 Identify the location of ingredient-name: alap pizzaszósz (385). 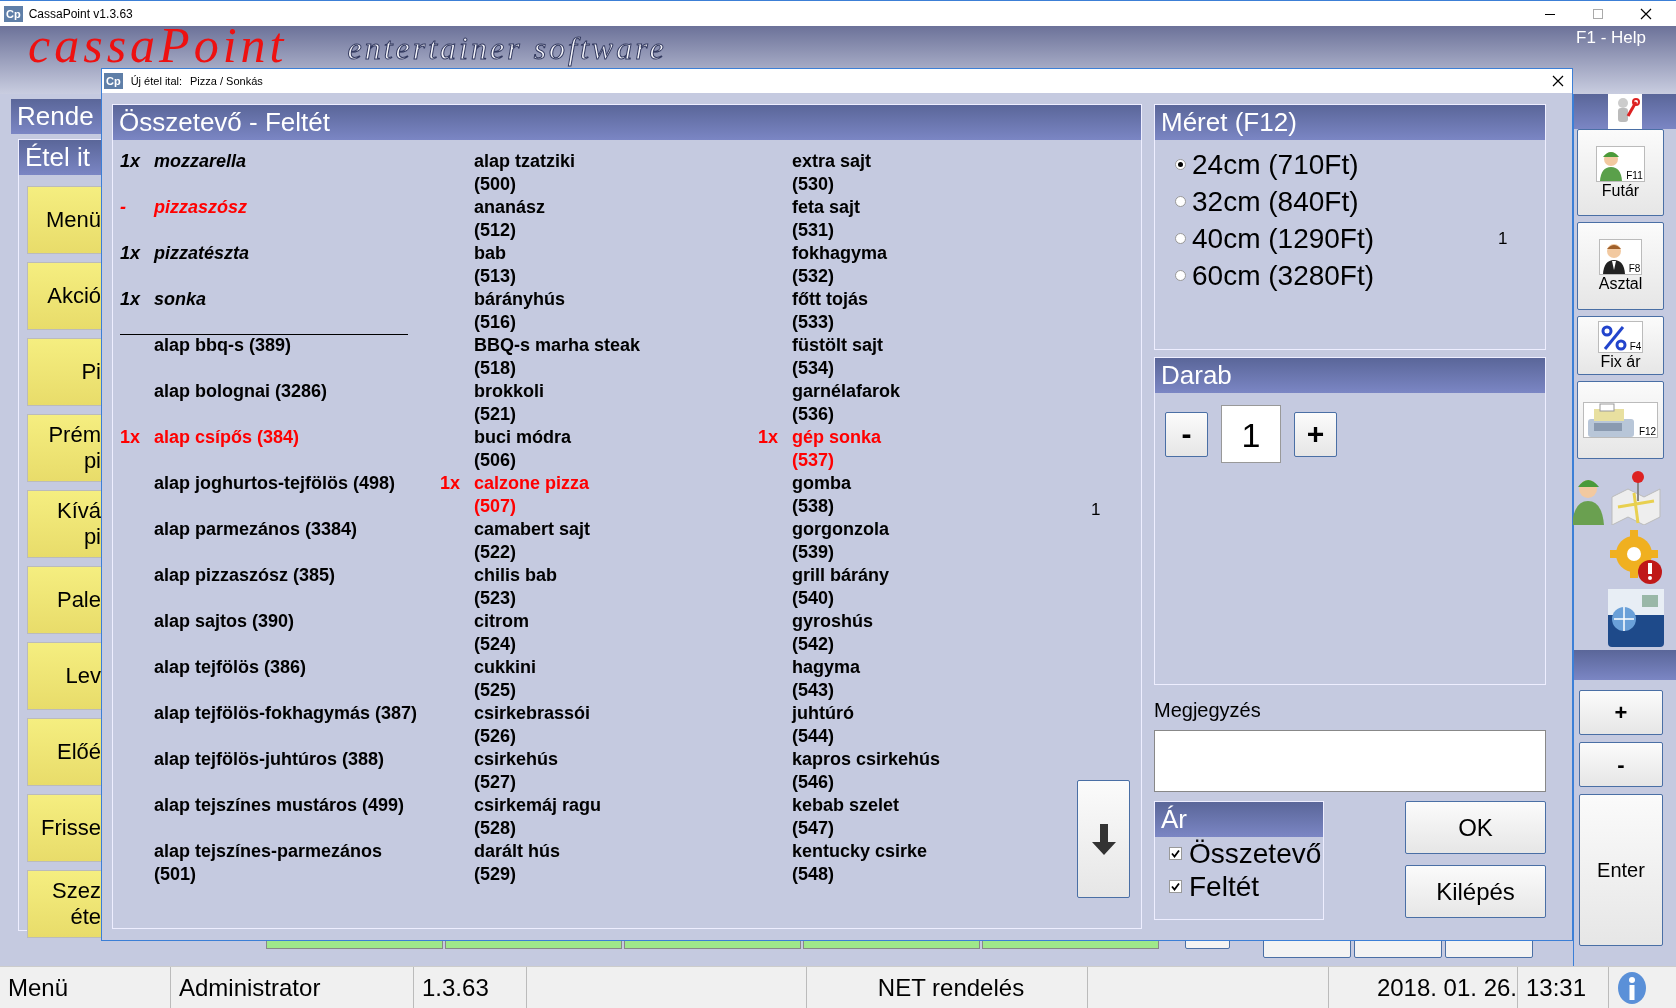
(291, 575).